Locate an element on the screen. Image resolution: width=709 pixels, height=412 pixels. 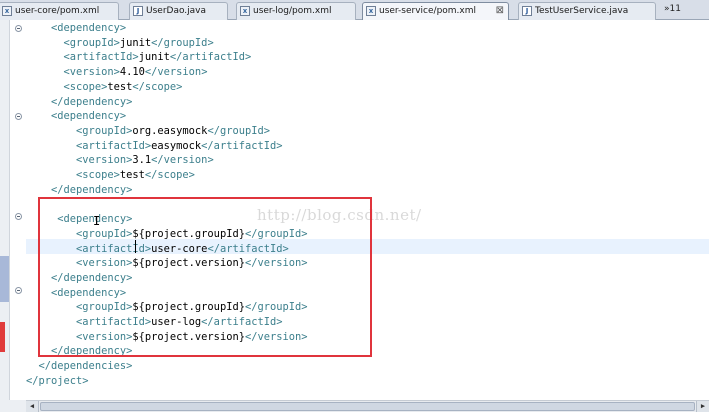
code-line: <groupId>junit</groupId> is located at coordinates (120, 43).